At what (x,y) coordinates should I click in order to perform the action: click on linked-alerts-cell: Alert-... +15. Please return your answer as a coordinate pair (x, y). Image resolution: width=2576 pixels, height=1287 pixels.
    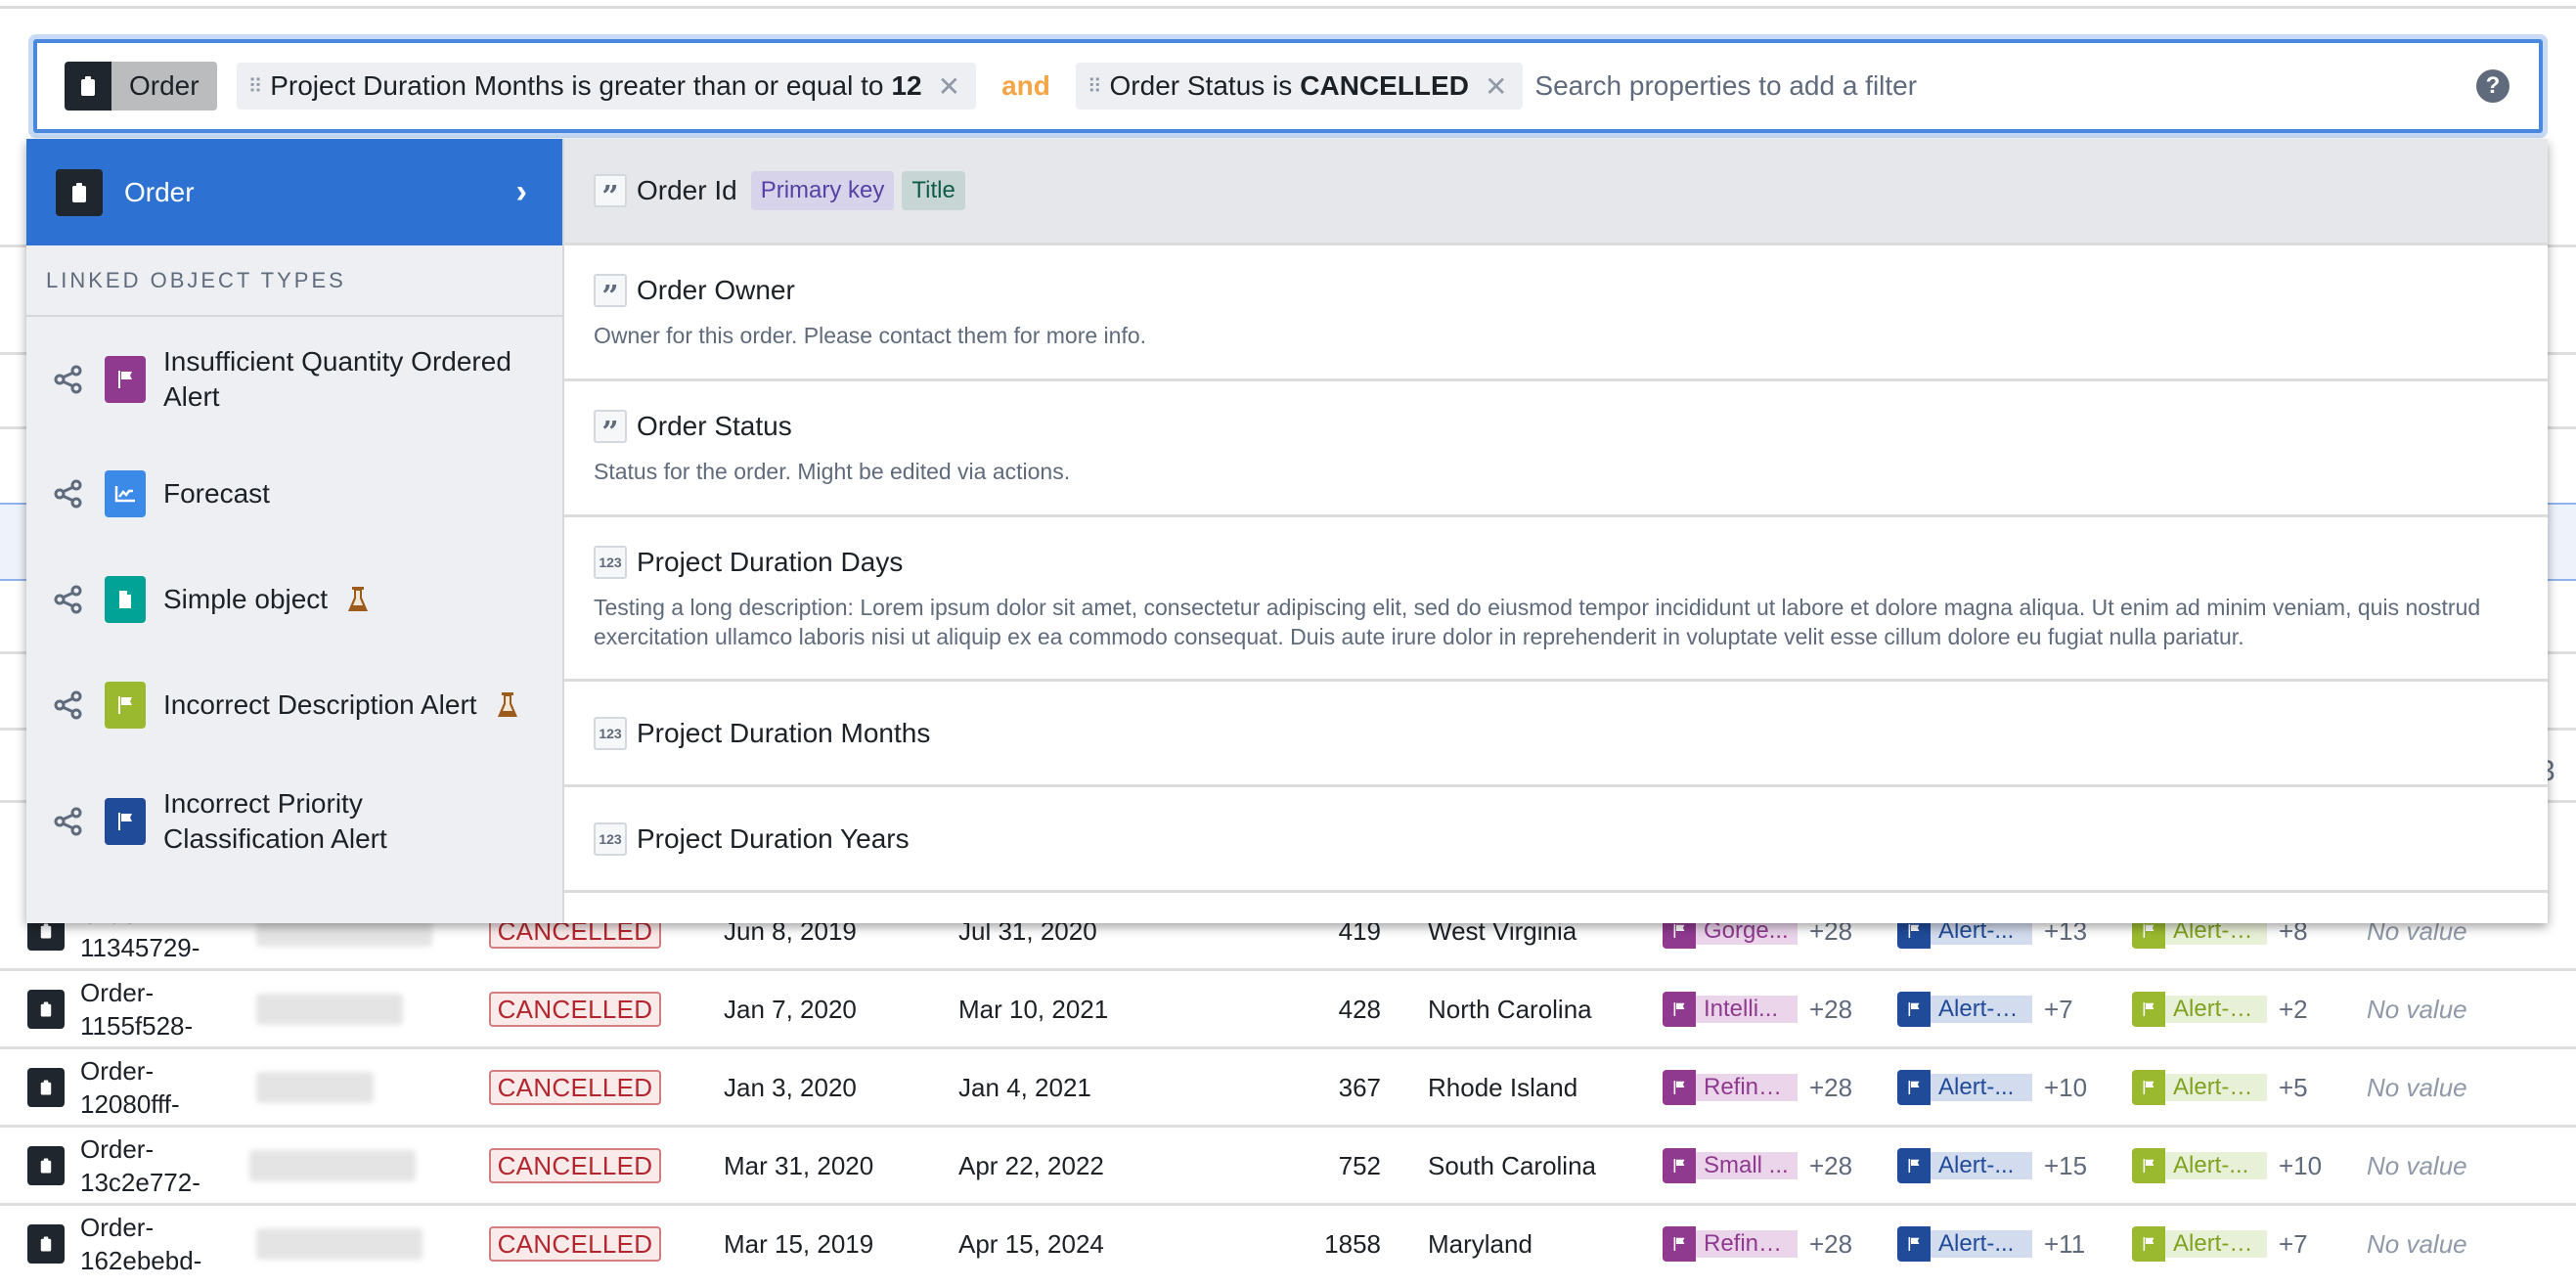
    Looking at the image, I should click on (1992, 1165).